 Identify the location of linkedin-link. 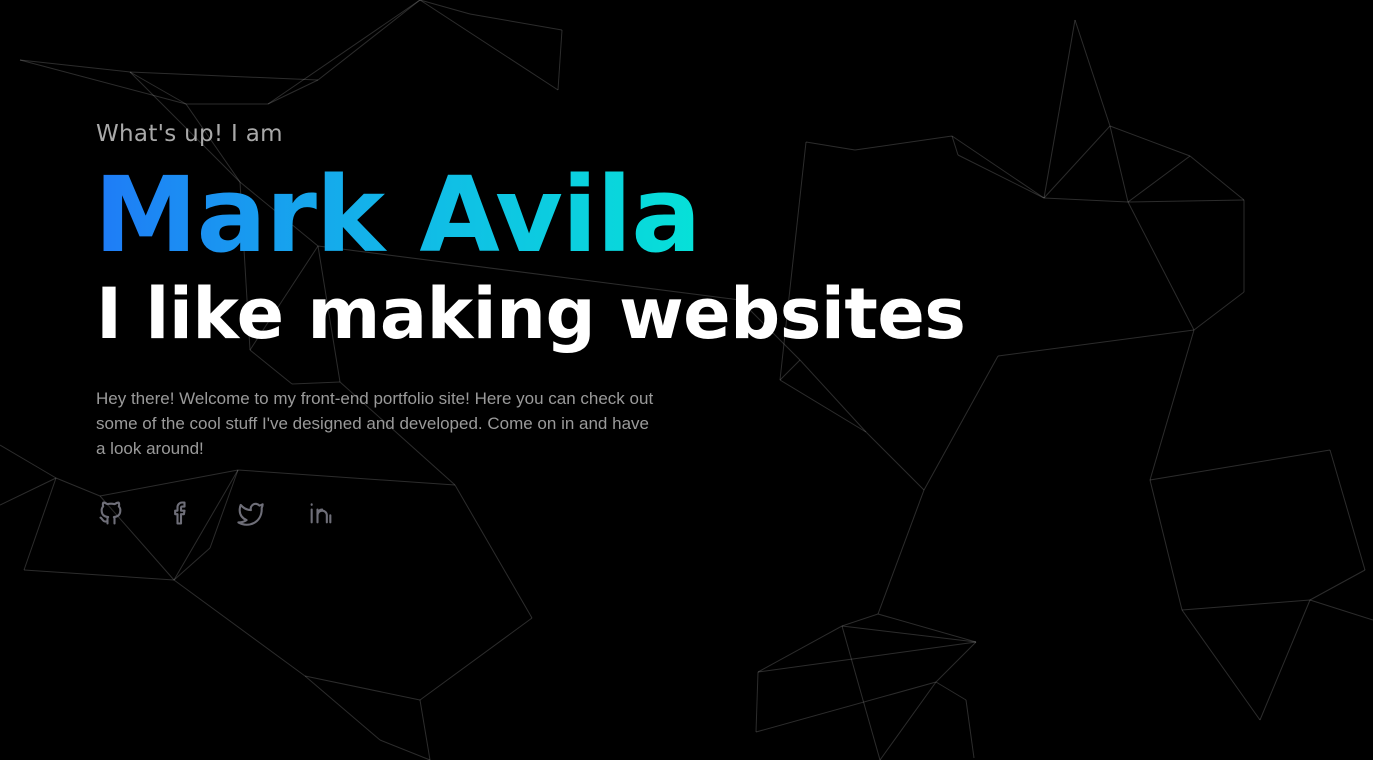
(321, 513).